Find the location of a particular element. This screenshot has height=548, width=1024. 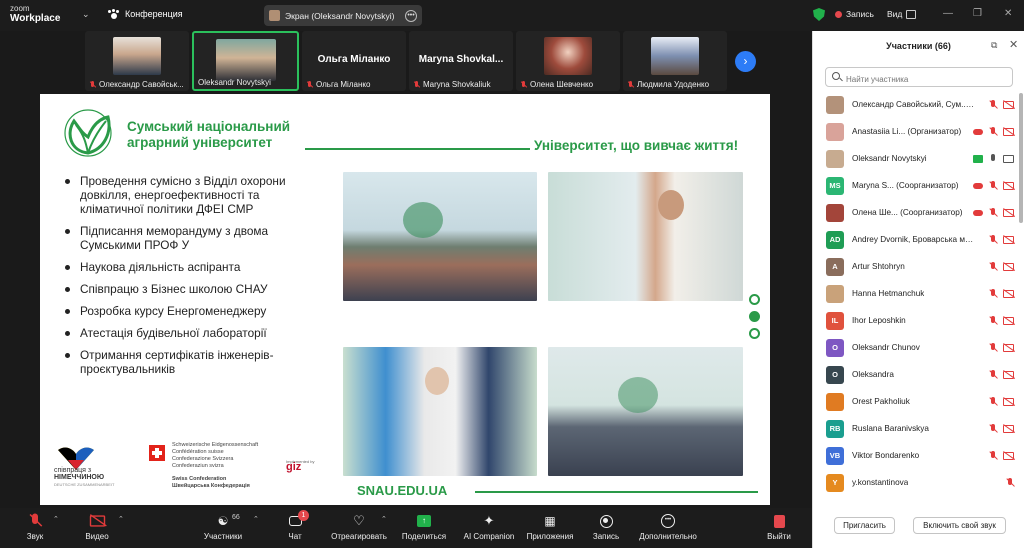

unmute-self-button: Включить свой звук is located at coordinates (959, 525).